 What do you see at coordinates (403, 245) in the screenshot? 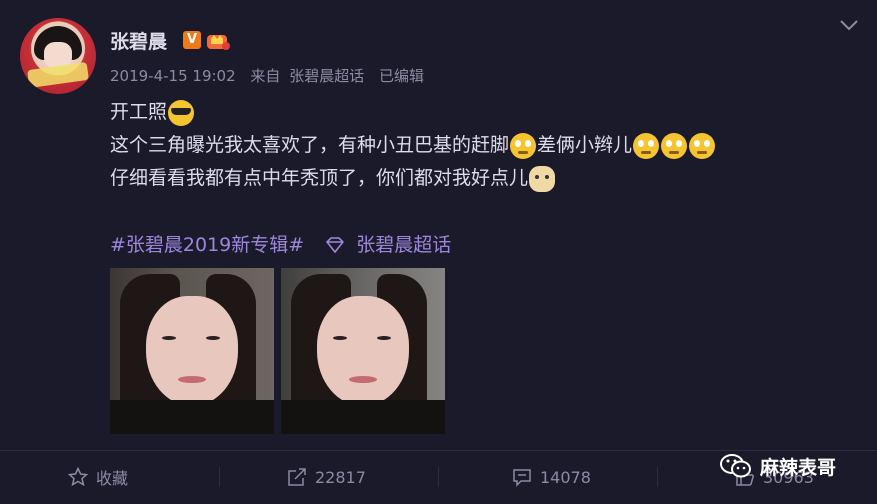
I see `super-topic-link: 张碧晨超话` at bounding box center [403, 245].